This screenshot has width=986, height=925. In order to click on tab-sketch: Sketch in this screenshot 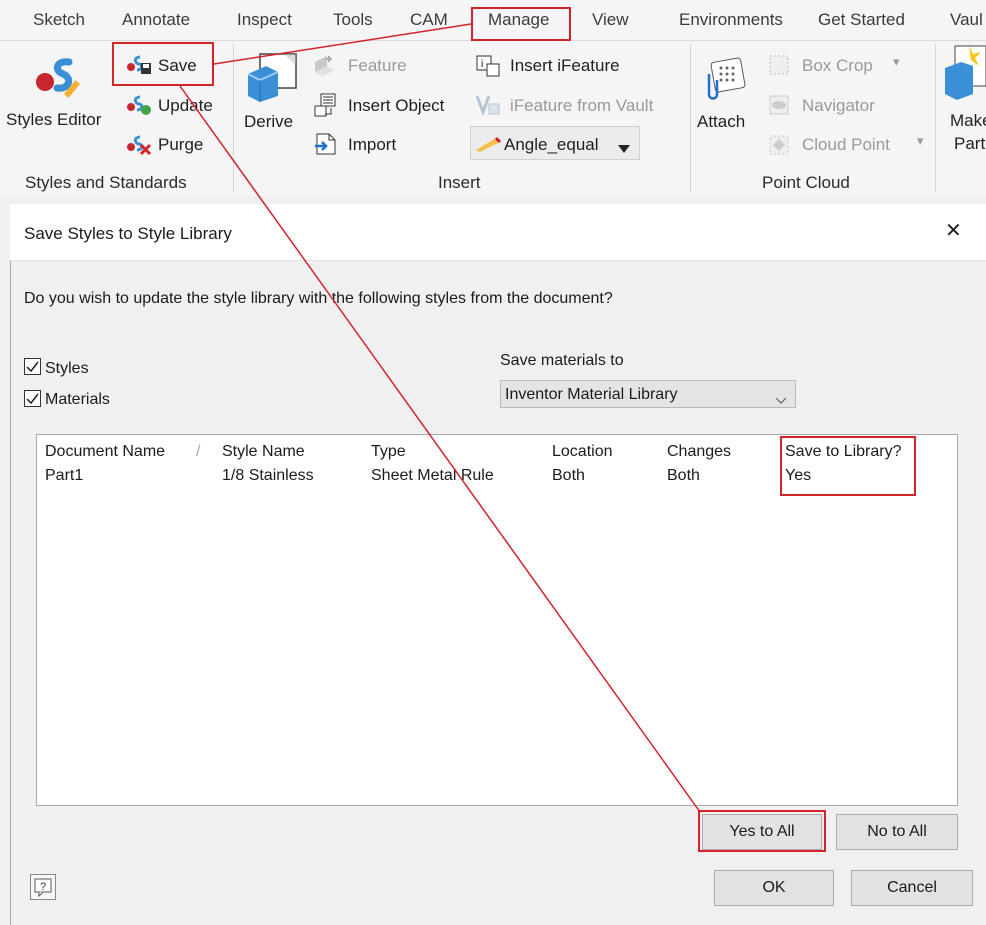, I will do `click(59, 20)`.